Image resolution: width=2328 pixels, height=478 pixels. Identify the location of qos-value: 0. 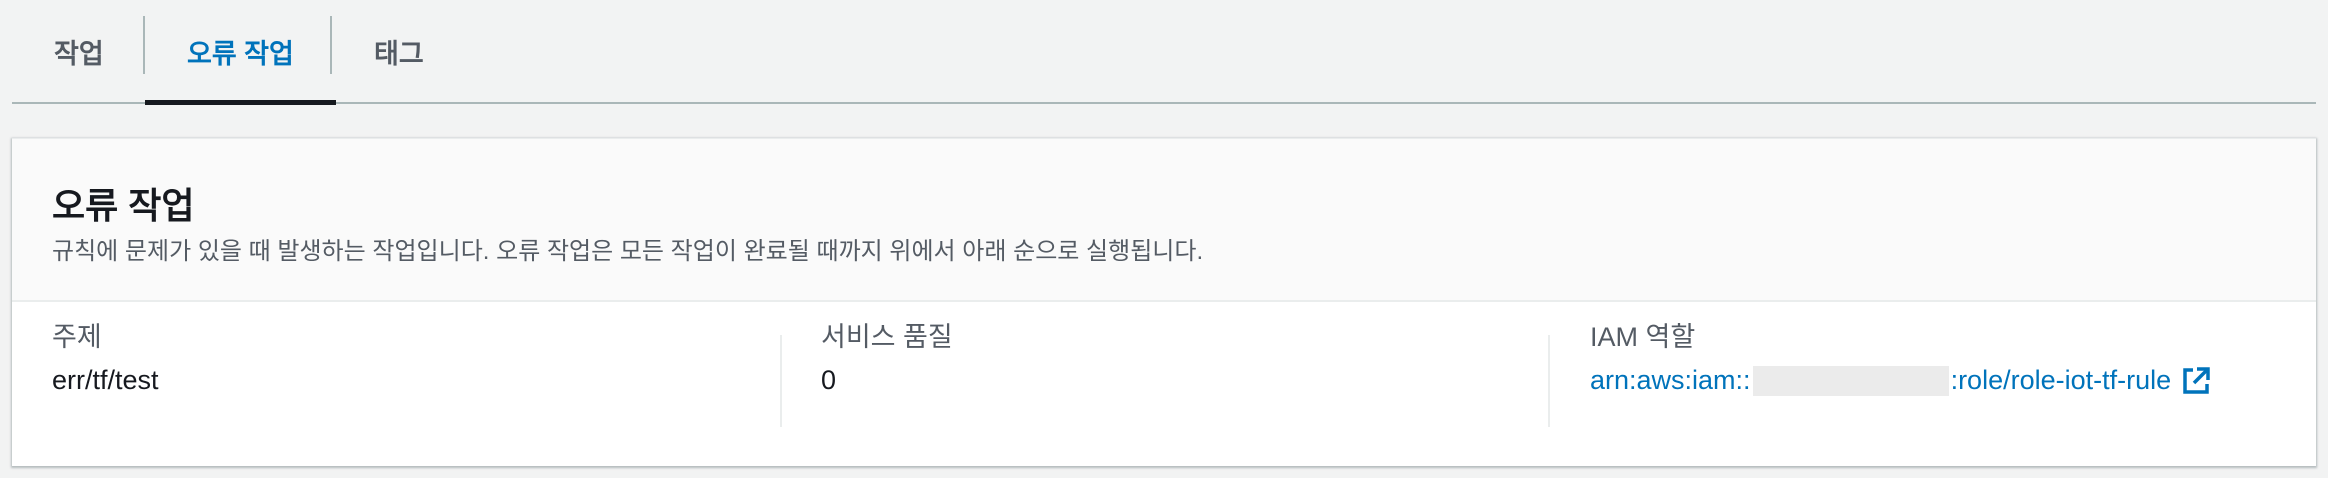
(829, 380).